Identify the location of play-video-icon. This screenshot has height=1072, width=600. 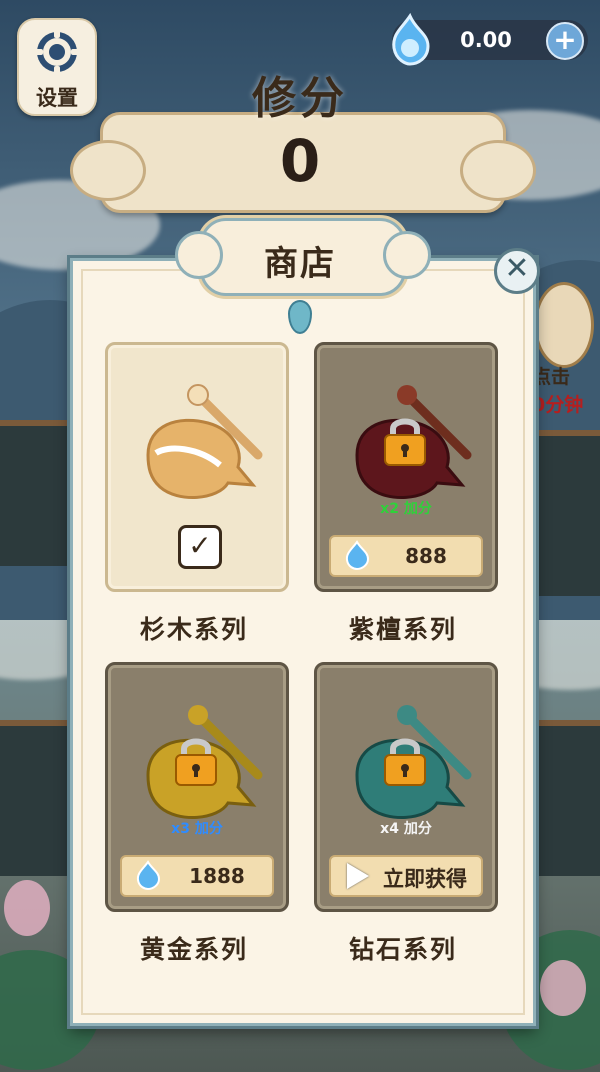
(358, 876).